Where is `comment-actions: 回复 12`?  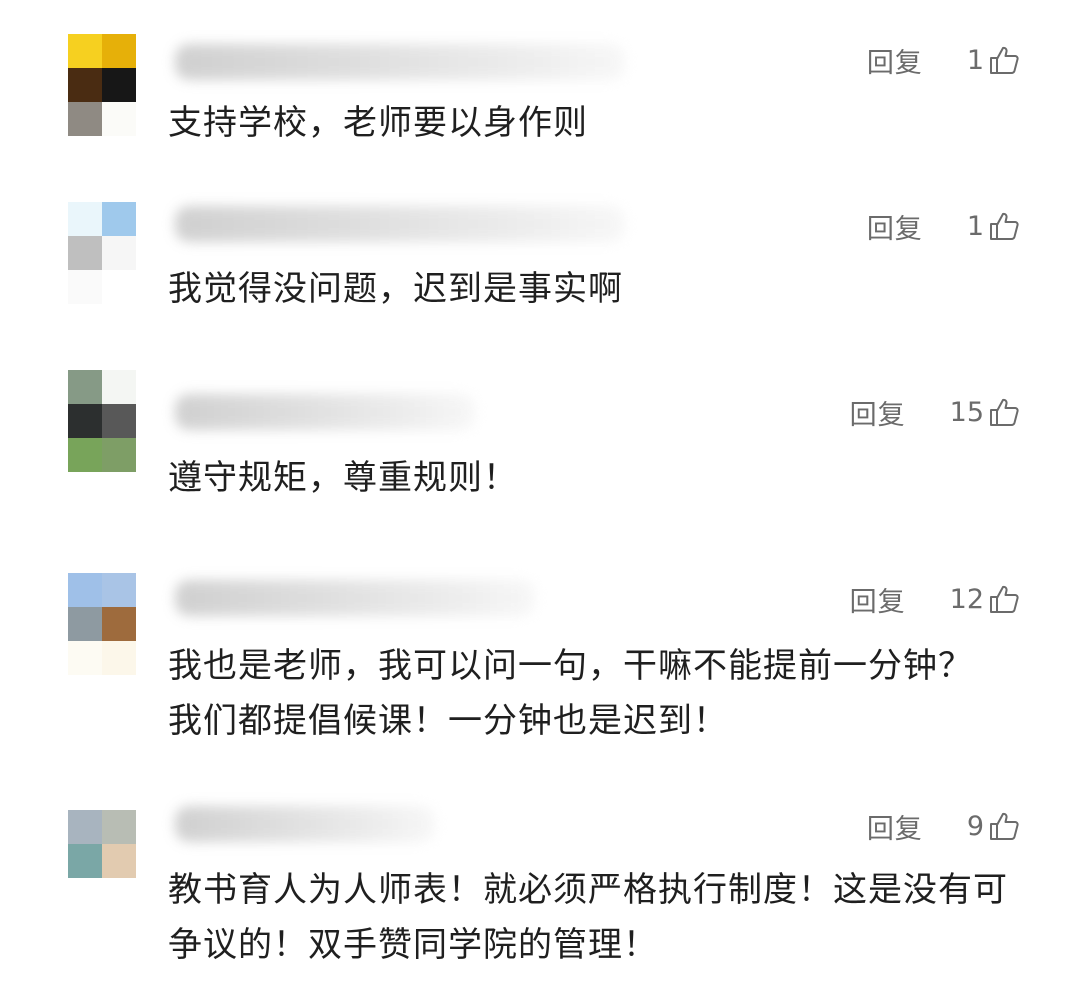 comment-actions: 回复 12 is located at coordinates (935, 599).